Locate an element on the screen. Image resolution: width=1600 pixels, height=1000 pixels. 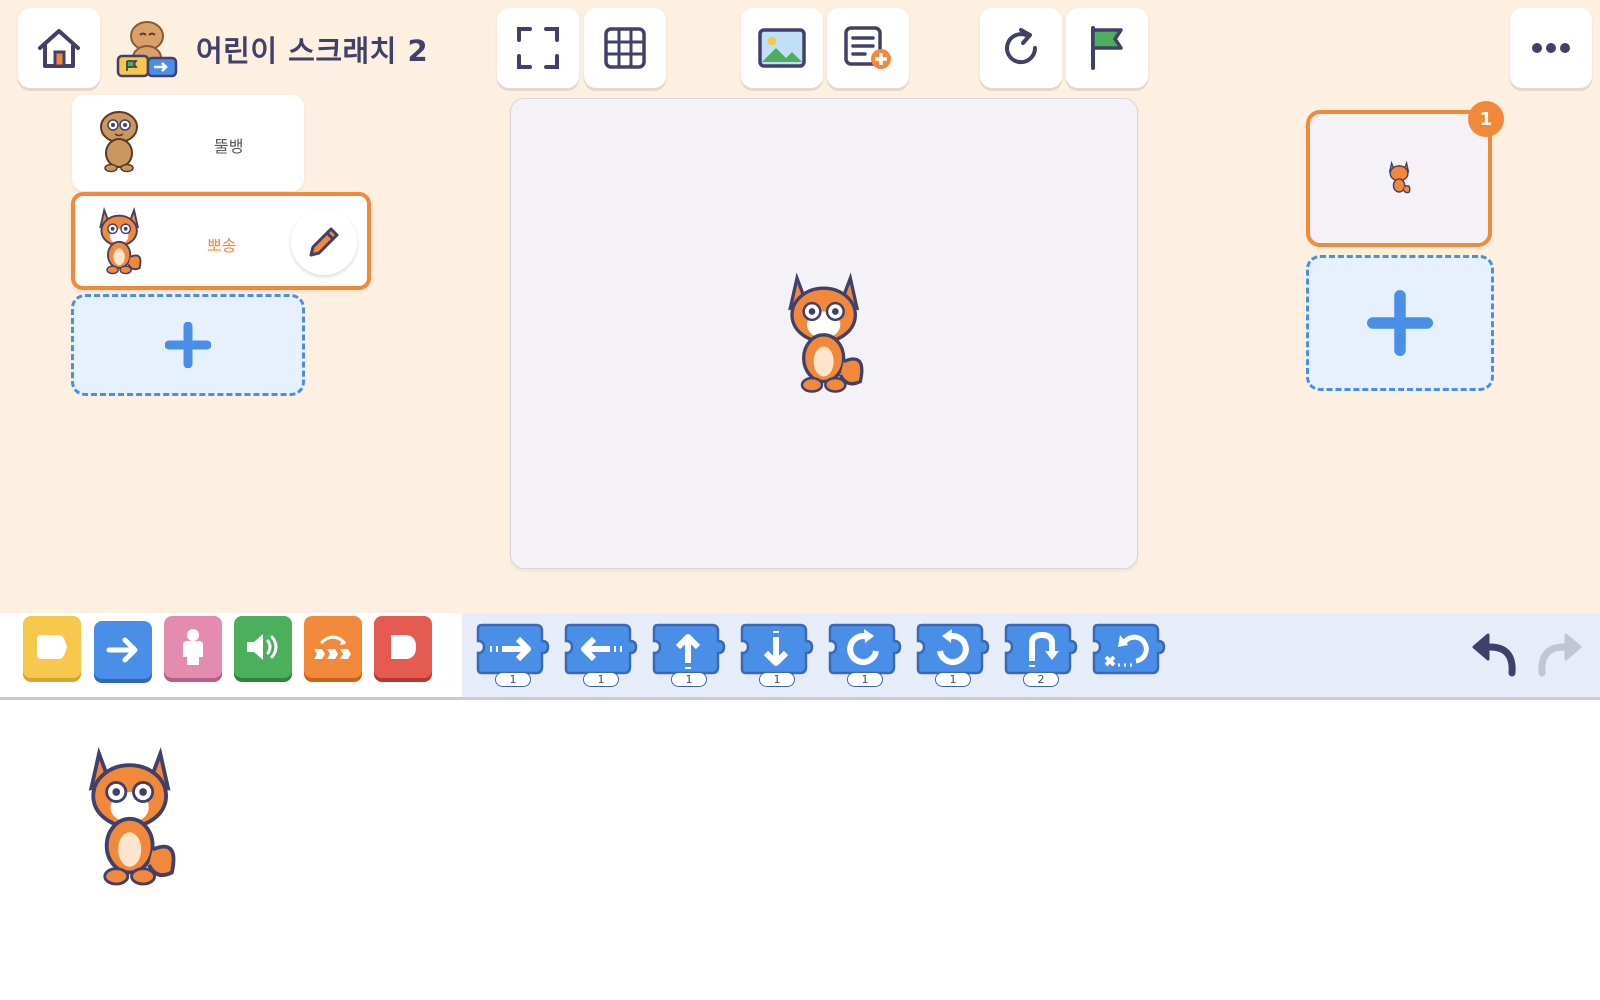
background-button is located at coordinates (782, 48).